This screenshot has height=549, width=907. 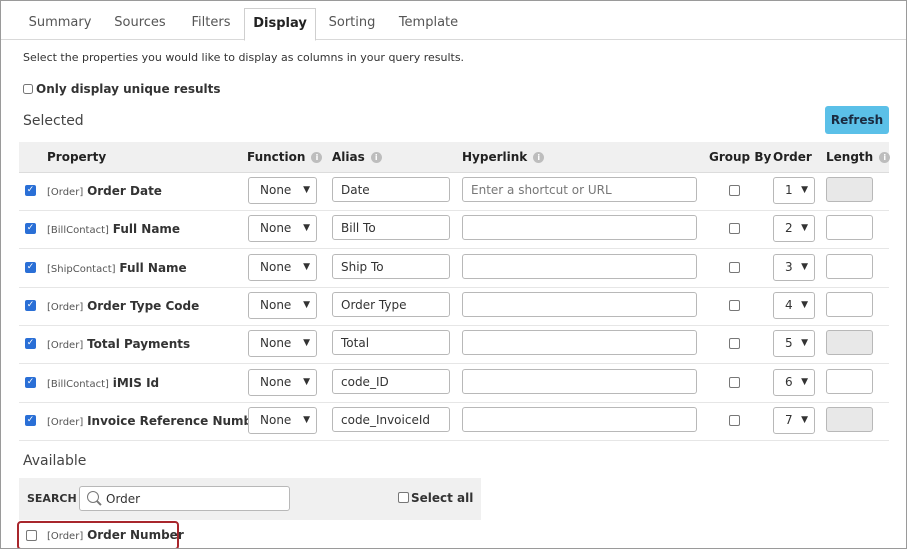 I want to click on order-select: 5 ▼, so click(x=794, y=343).